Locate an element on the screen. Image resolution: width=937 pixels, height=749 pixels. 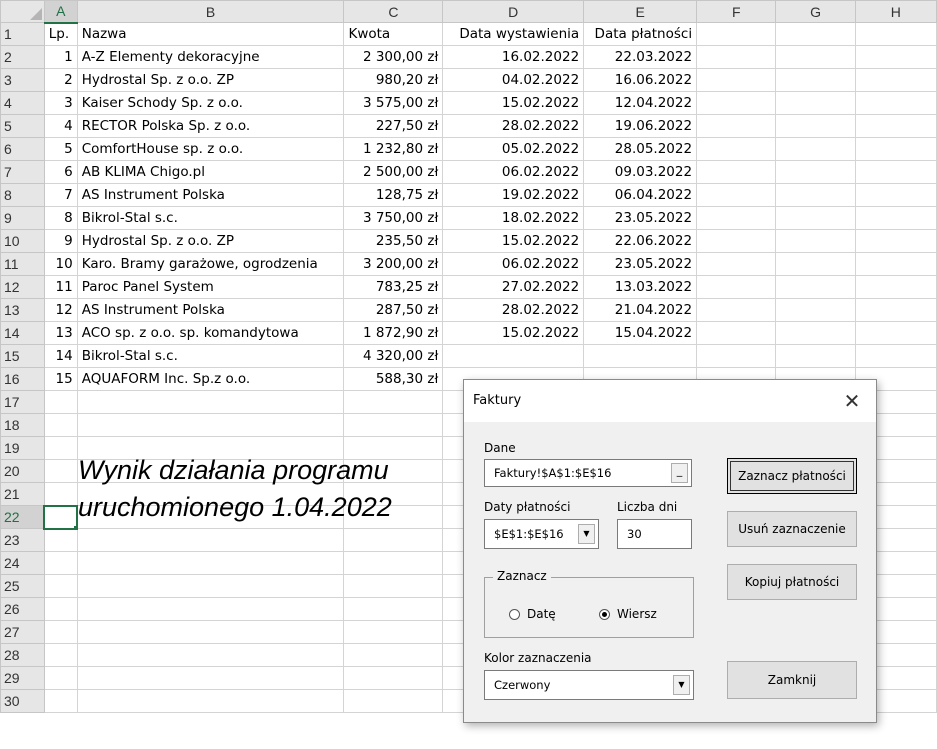
radio-date-label: Datę is located at coordinates (541, 614).